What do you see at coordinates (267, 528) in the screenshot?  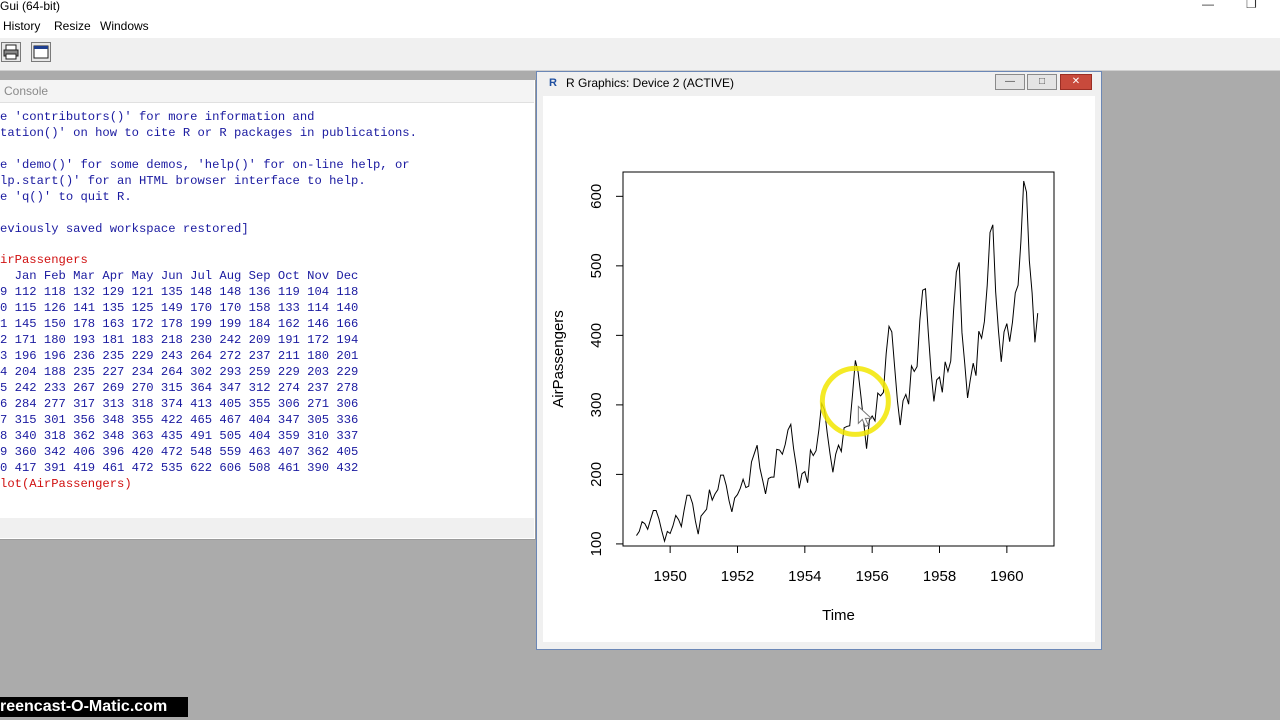 I see `console-horizontal-scrollbar` at bounding box center [267, 528].